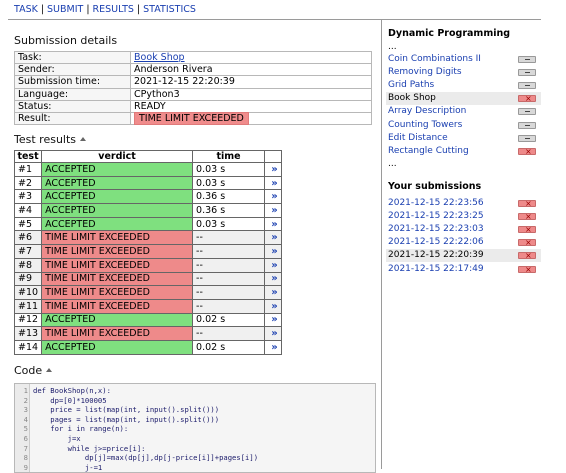 This screenshot has width=566, height=473. Describe the element at coordinates (427, 111) in the screenshot. I see `sidebar-task-label: Array Description` at that location.